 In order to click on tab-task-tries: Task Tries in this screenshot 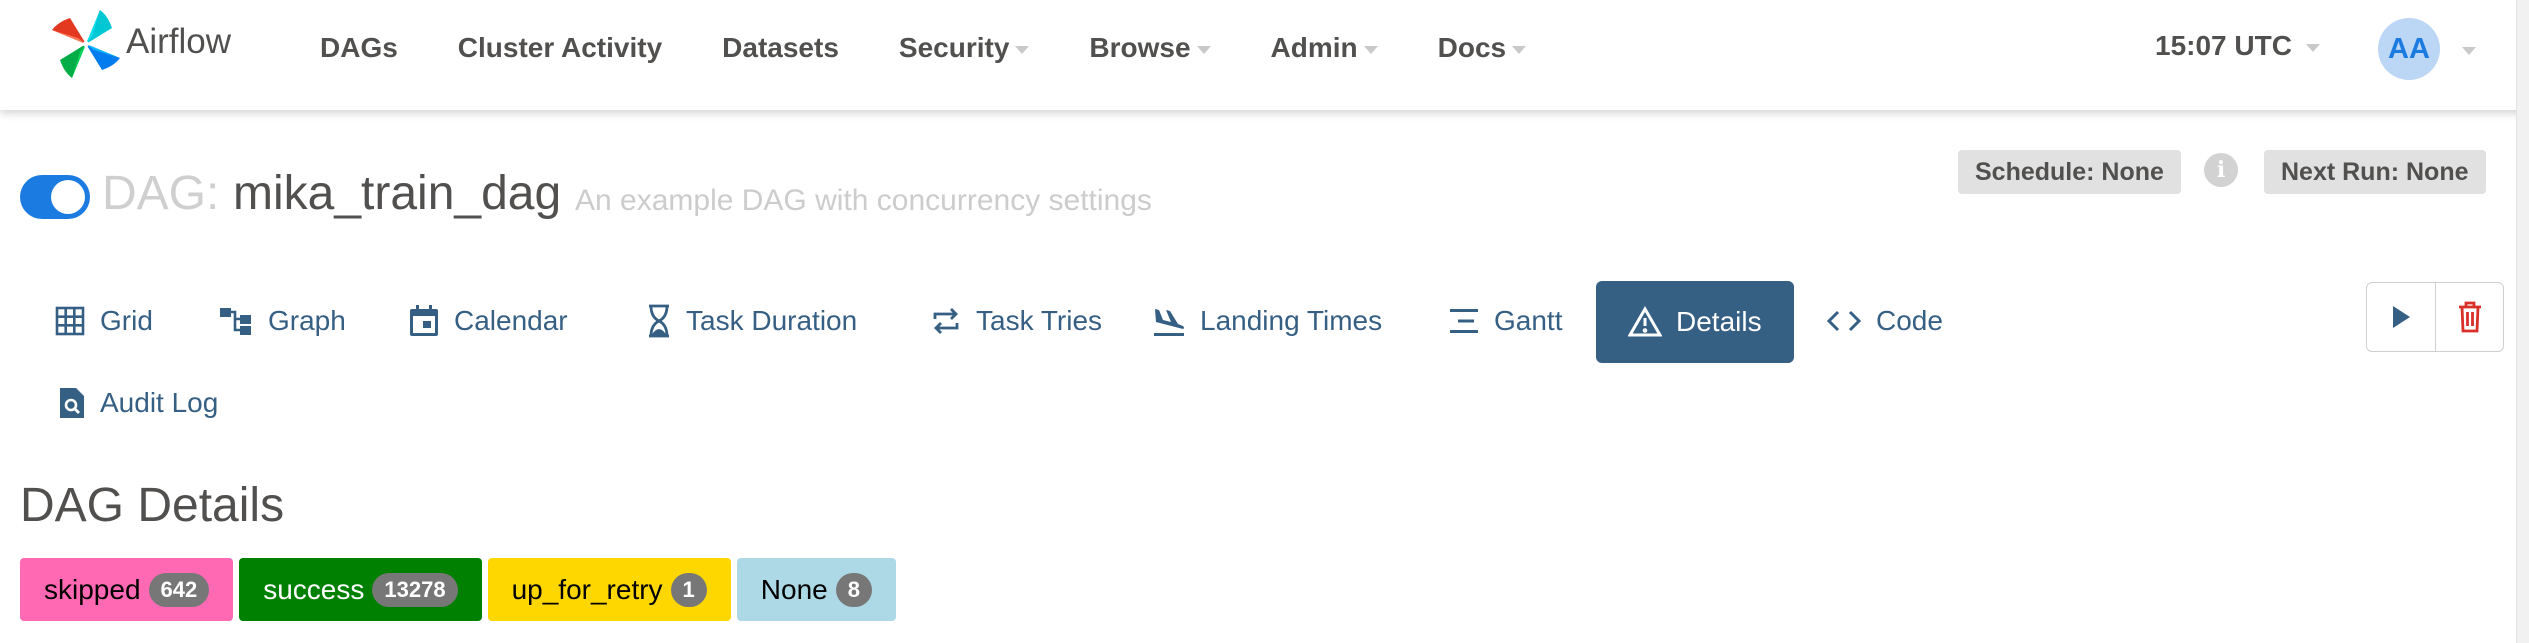, I will do `click(1016, 321)`.